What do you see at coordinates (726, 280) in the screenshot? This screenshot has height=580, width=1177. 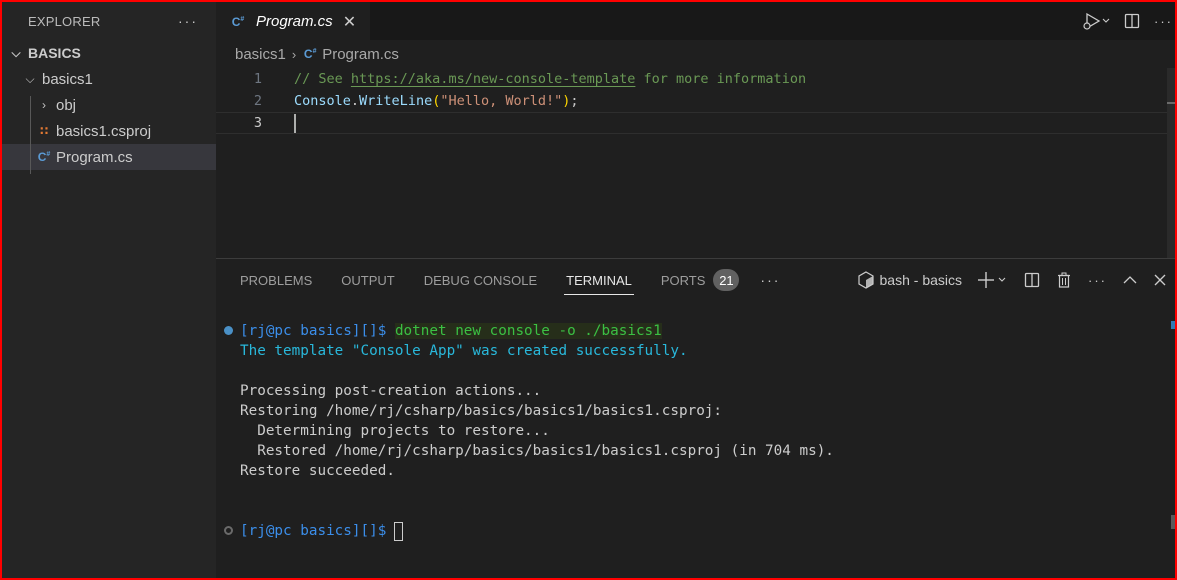 I see `ports-count-badge: 21` at bounding box center [726, 280].